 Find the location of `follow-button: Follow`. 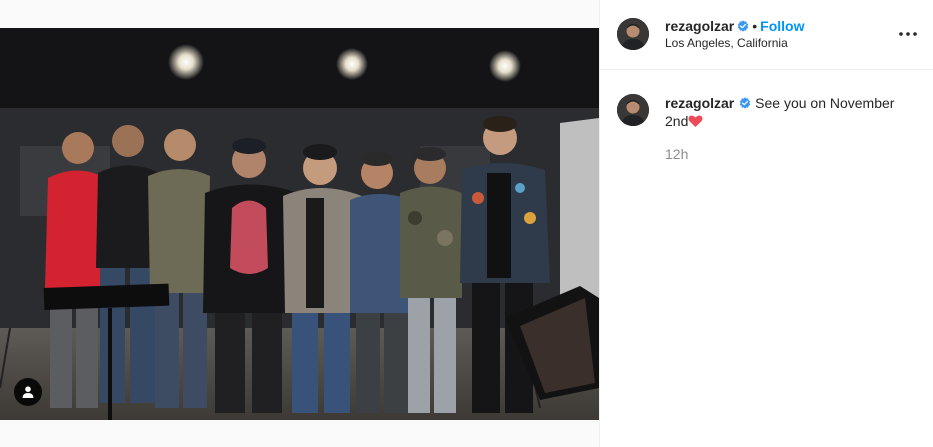

follow-button: Follow is located at coordinates (782, 26).